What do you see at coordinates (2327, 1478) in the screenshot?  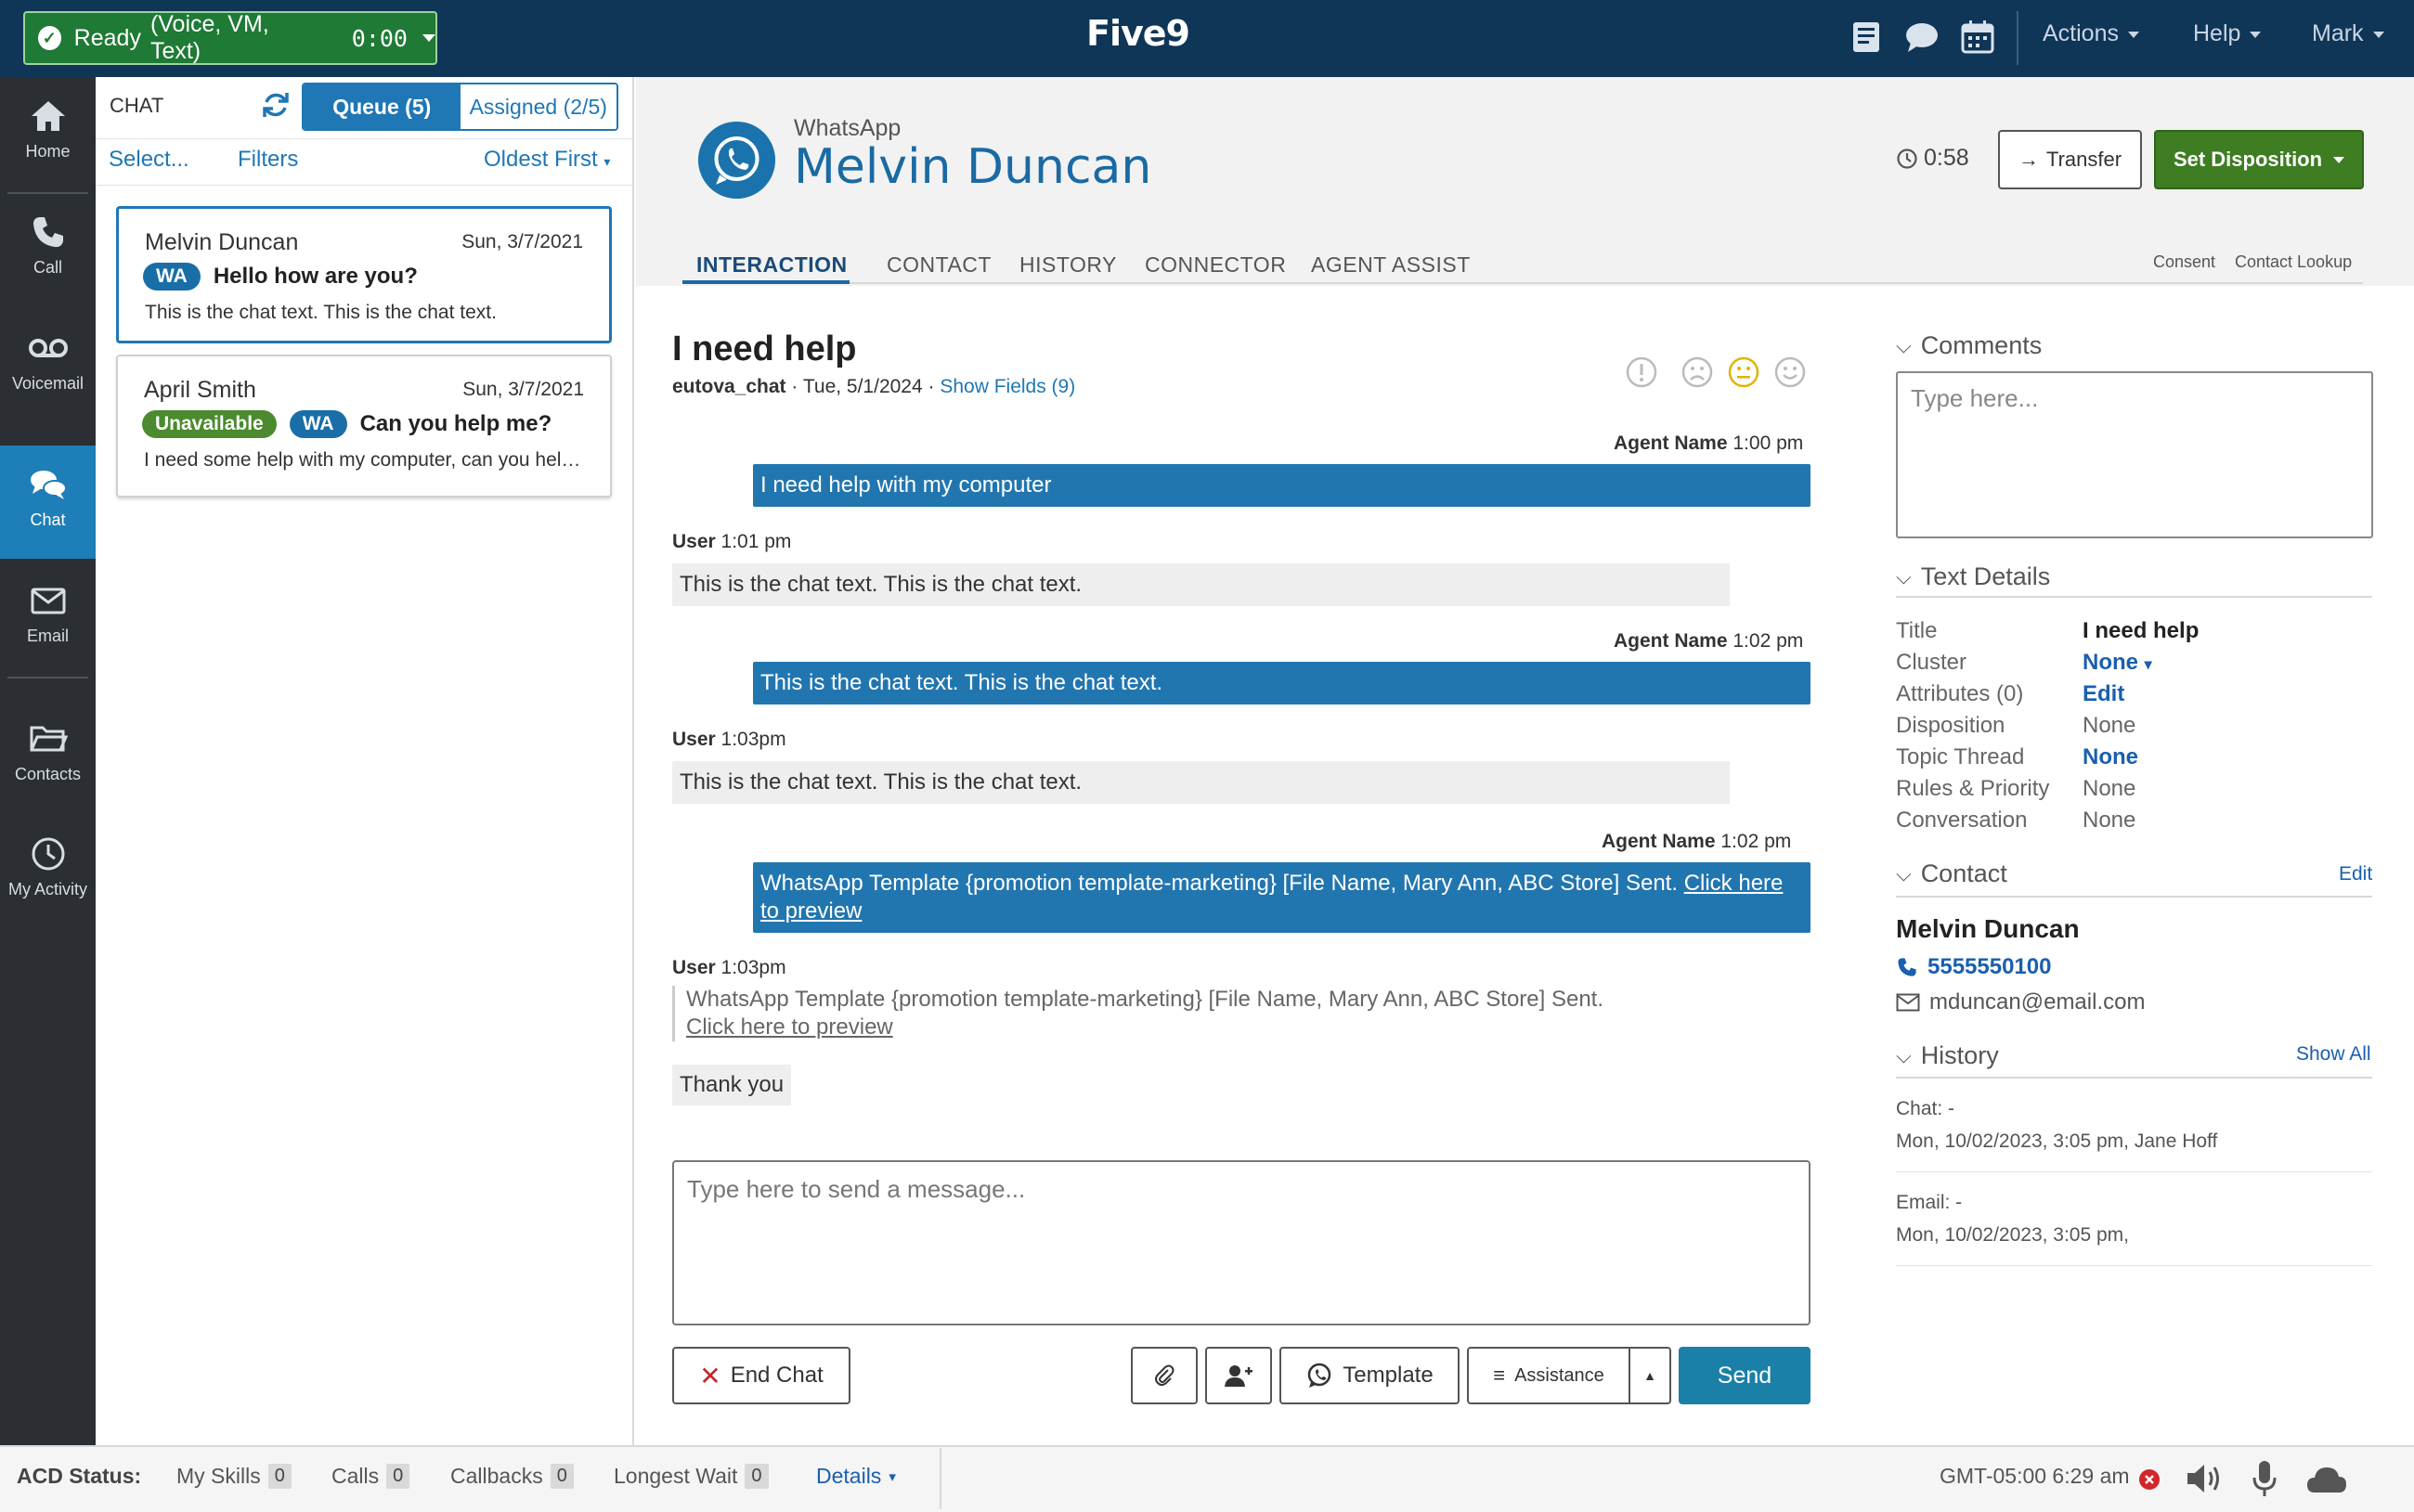 I see `cloud-icon` at bounding box center [2327, 1478].